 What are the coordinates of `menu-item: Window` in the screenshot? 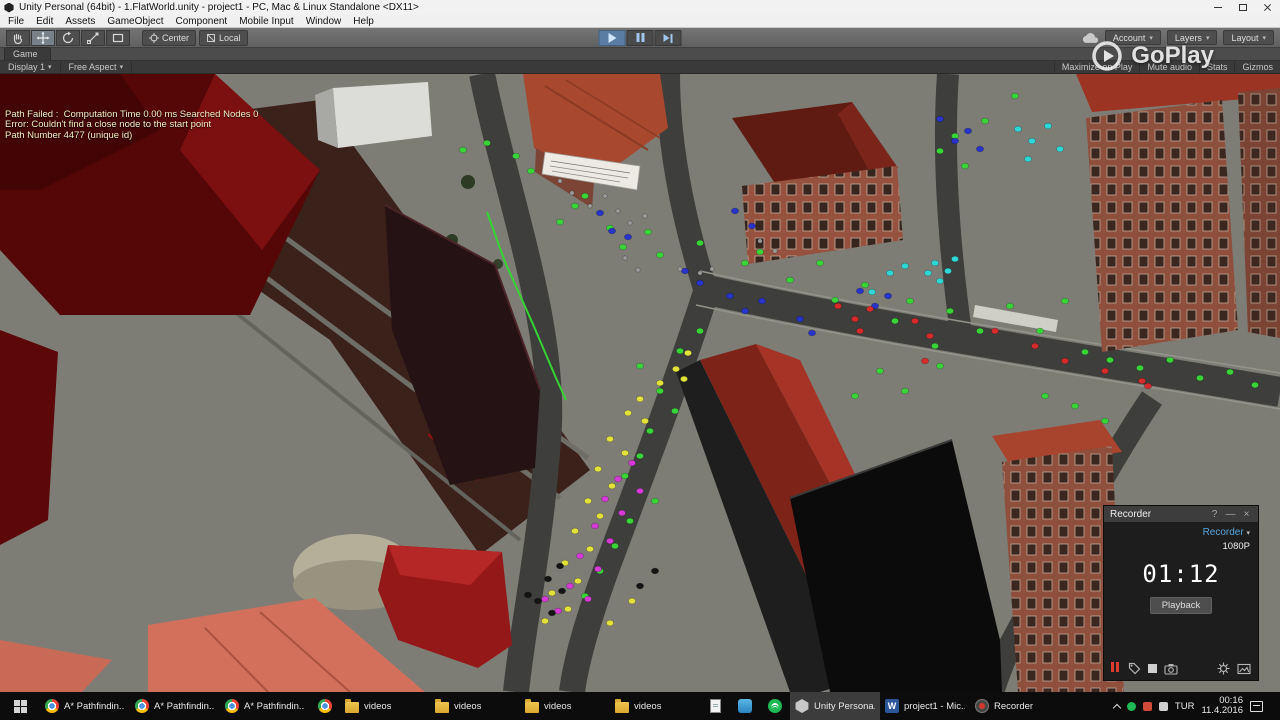 It's located at (324, 21).